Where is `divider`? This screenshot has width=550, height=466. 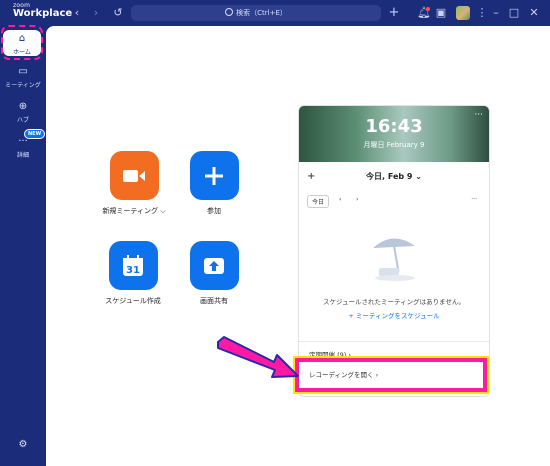 divider is located at coordinates (394, 341).